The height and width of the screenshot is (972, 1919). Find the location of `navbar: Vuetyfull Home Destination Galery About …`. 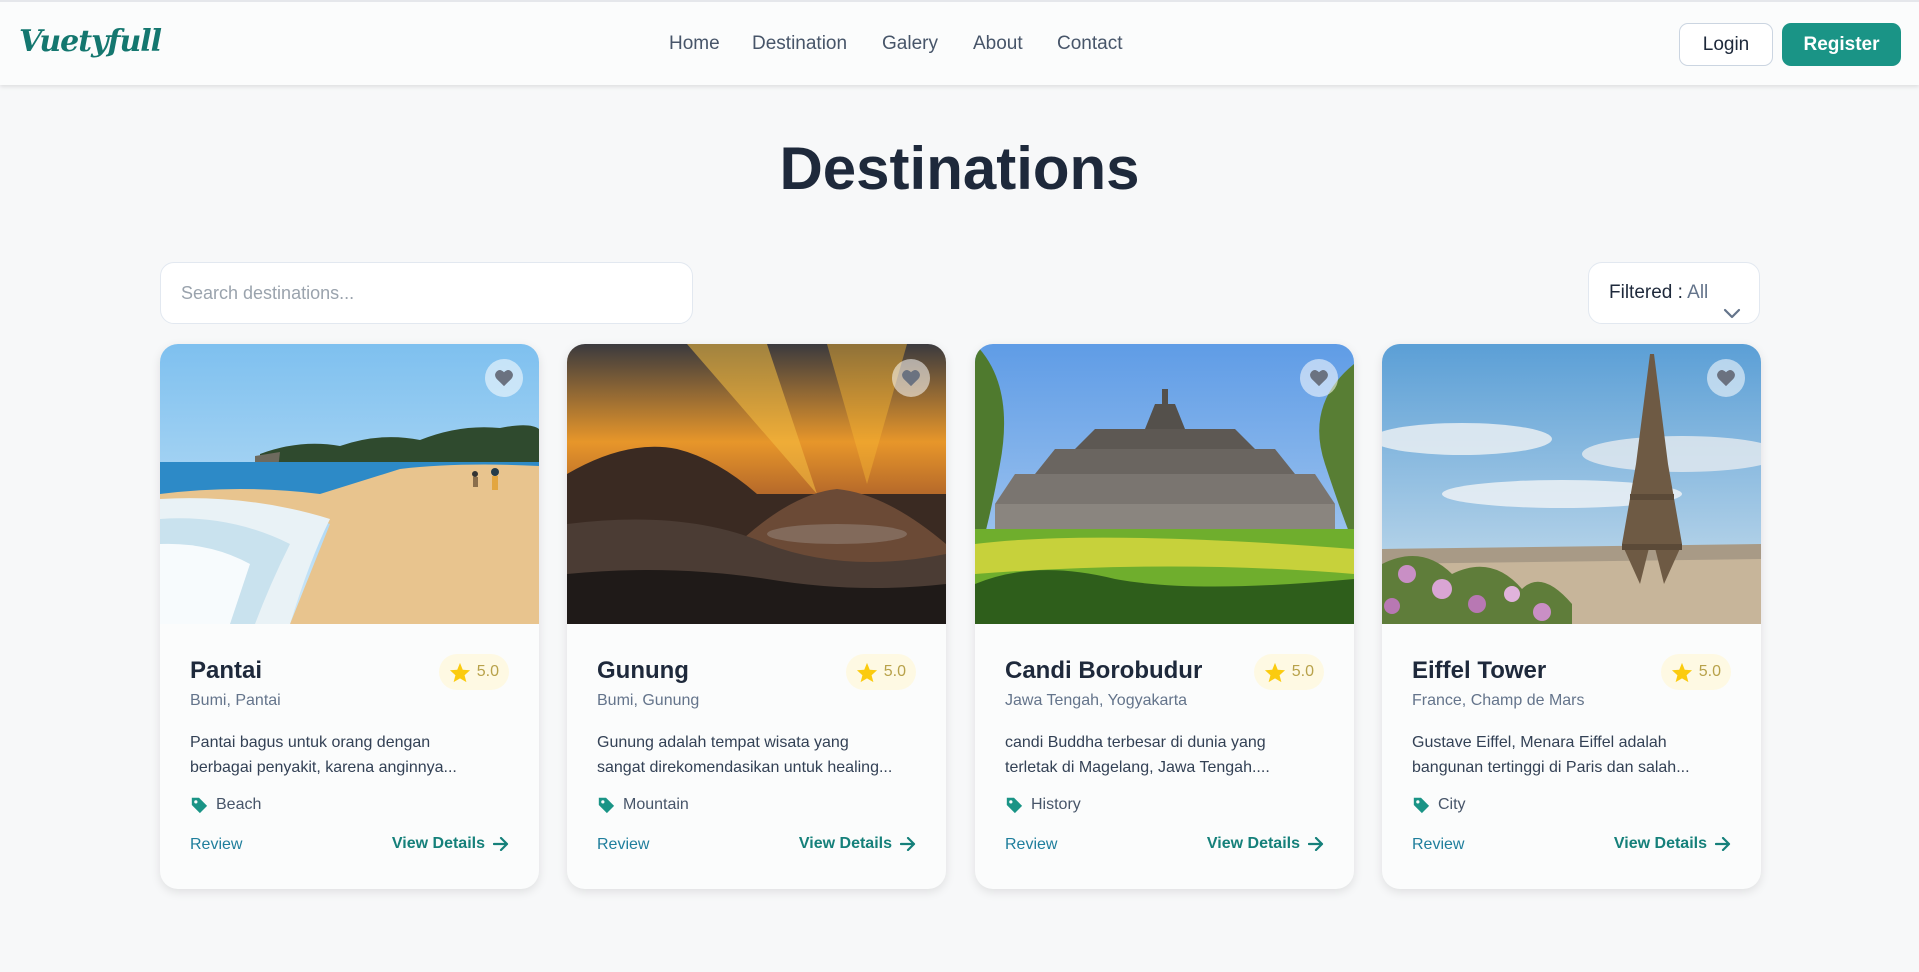

navbar: Vuetyfull Home Destination Galery About … is located at coordinates (959, 42).